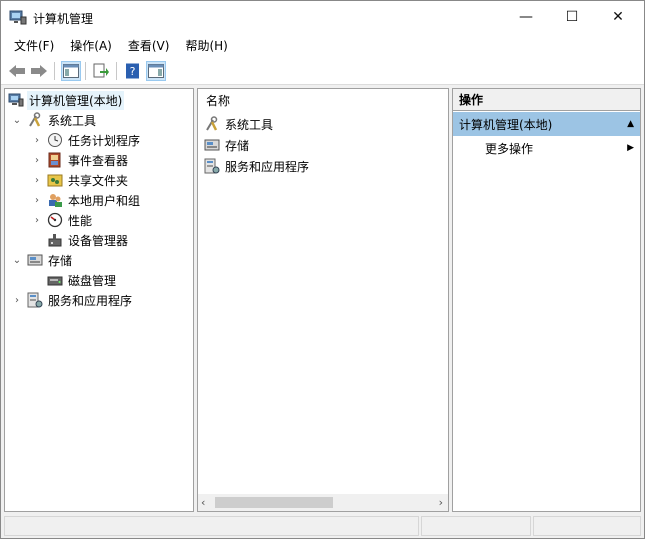  Describe the element at coordinates (149, 45) in the screenshot. I see `menu-view: 查看(V)` at that location.